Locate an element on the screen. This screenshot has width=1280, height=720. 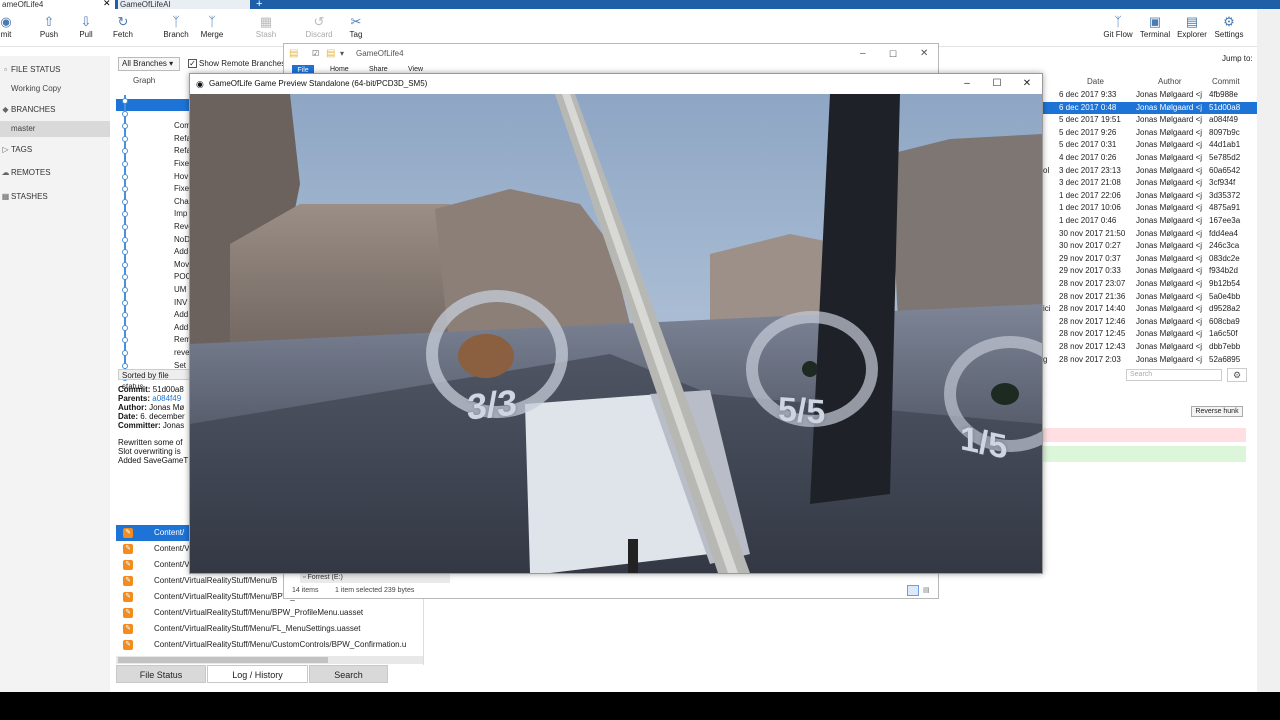
commit-row-subject: Cha is located at coordinates (182, 202).